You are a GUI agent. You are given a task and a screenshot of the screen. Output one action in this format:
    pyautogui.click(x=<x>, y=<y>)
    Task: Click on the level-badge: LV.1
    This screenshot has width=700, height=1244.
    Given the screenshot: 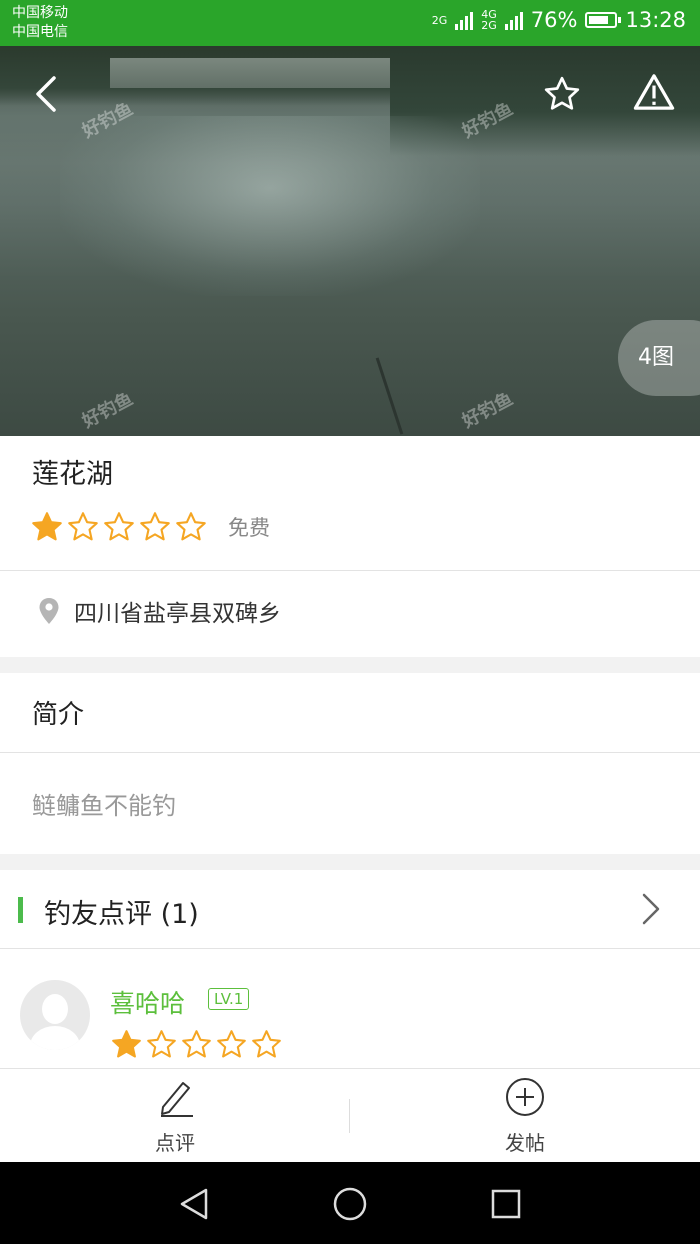 What is the action you would take?
    pyautogui.click(x=229, y=999)
    